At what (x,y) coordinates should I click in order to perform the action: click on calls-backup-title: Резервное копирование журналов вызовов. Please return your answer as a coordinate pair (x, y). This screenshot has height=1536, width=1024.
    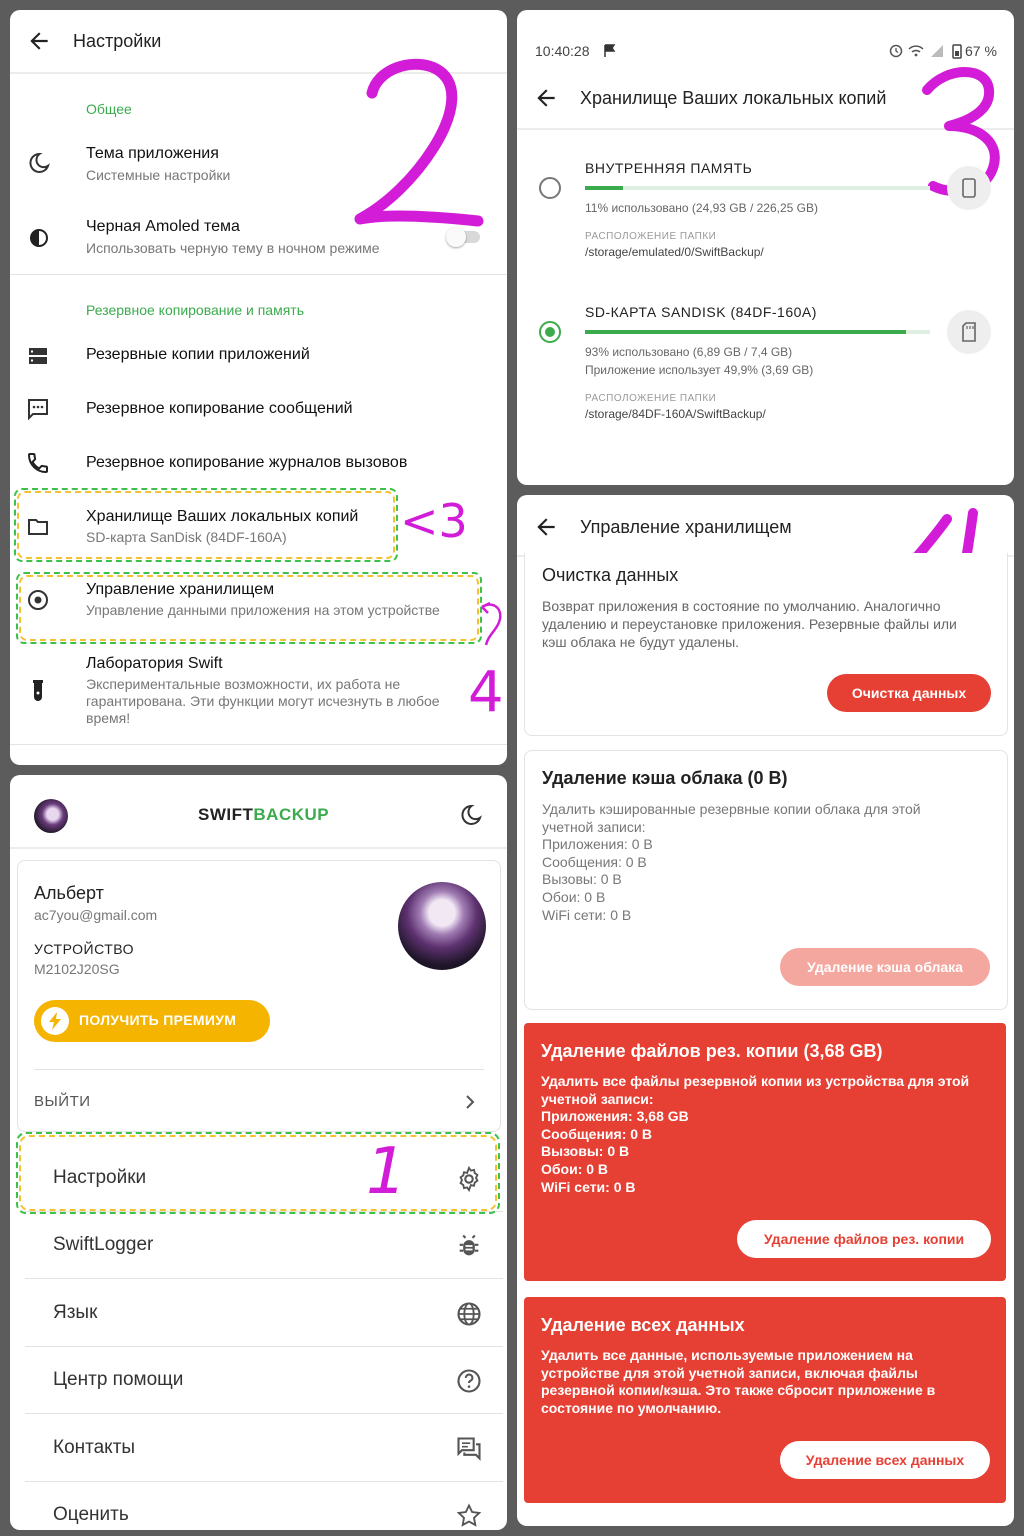
    Looking at the image, I should click on (247, 462).